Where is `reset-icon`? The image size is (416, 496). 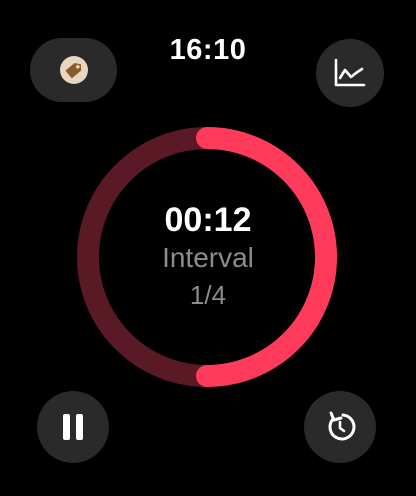
reset-icon is located at coordinates (342, 426).